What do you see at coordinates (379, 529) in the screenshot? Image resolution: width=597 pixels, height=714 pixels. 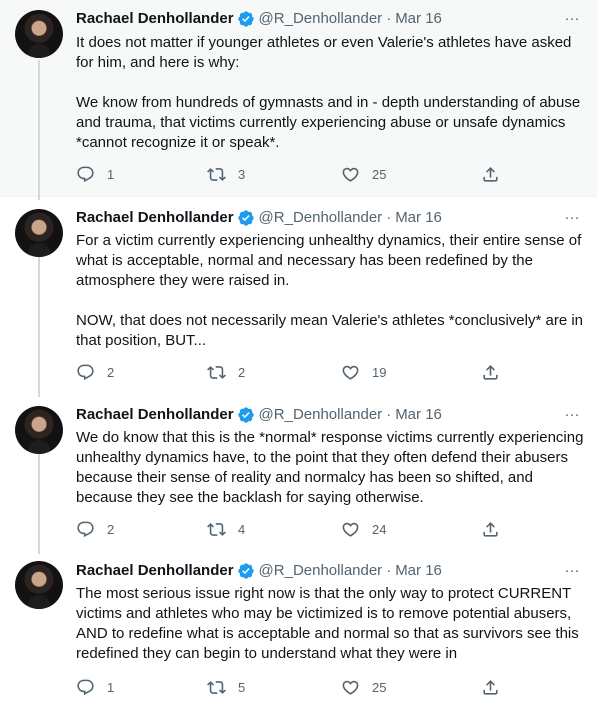 I see `like-count: 24` at bounding box center [379, 529].